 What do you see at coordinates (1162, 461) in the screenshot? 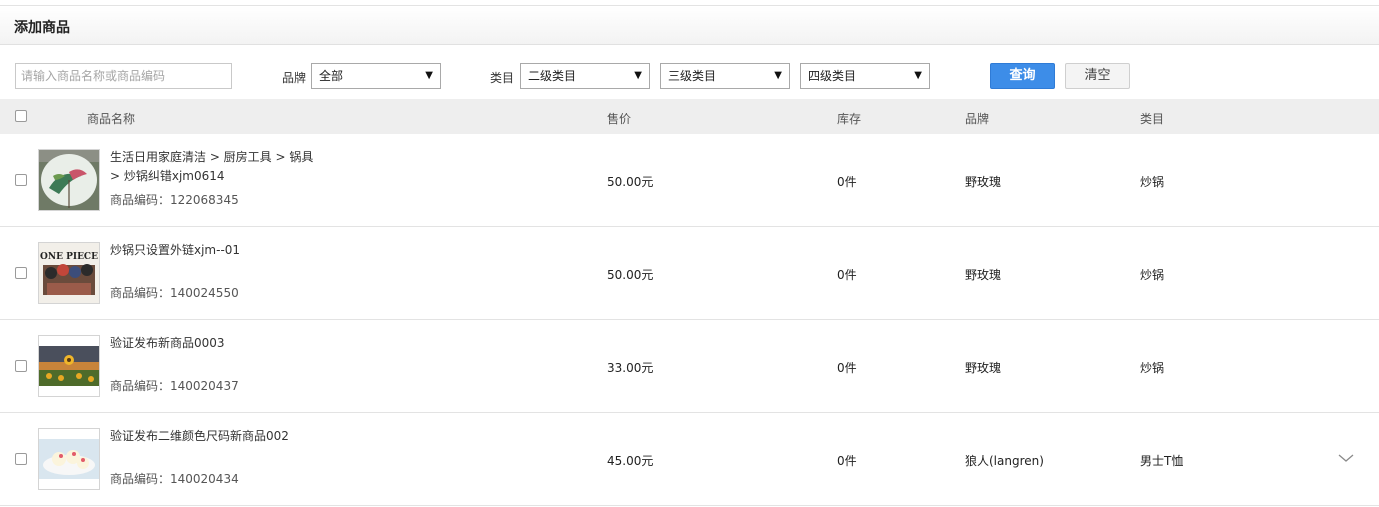
I see `product-category: 男士T恤` at bounding box center [1162, 461].